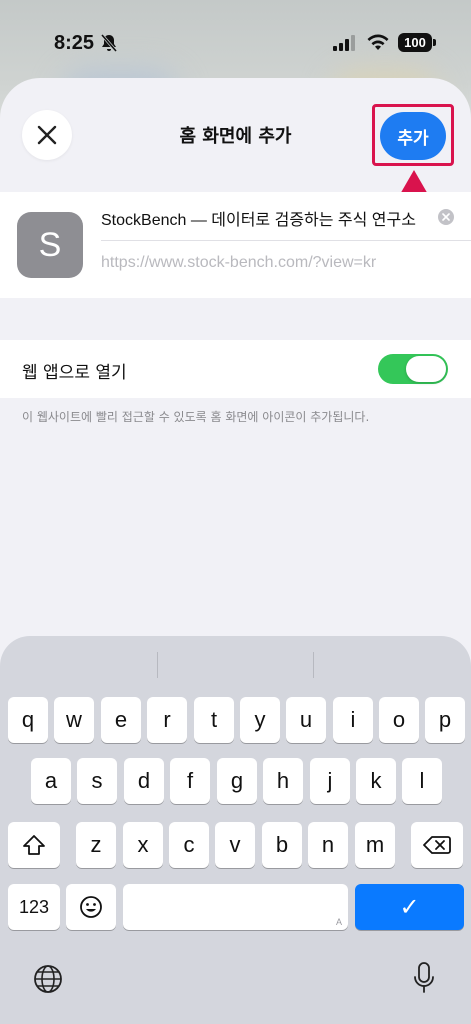  I want to click on key-p: p, so click(445, 720).